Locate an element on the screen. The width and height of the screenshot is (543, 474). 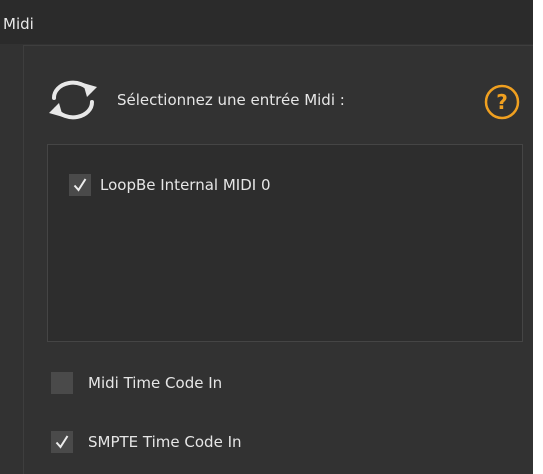
question-mark-icon: ? is located at coordinates (502, 102).